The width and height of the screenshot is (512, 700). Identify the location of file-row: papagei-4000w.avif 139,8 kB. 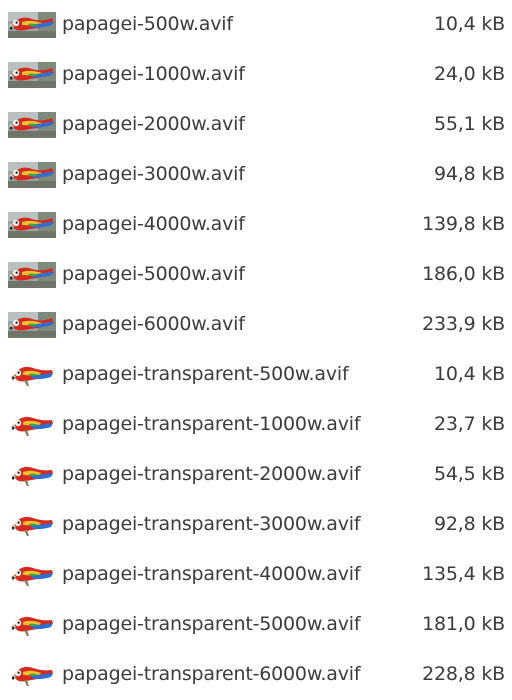
(256, 225).